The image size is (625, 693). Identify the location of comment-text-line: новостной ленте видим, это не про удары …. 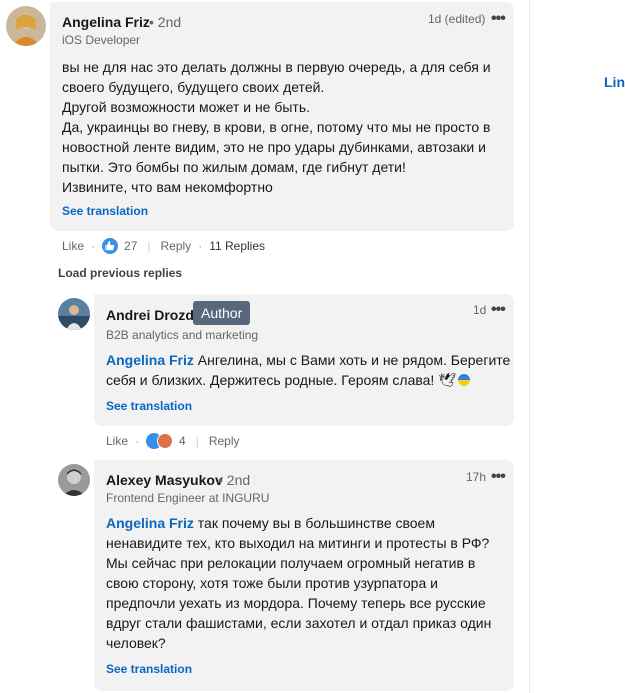
(274, 147).